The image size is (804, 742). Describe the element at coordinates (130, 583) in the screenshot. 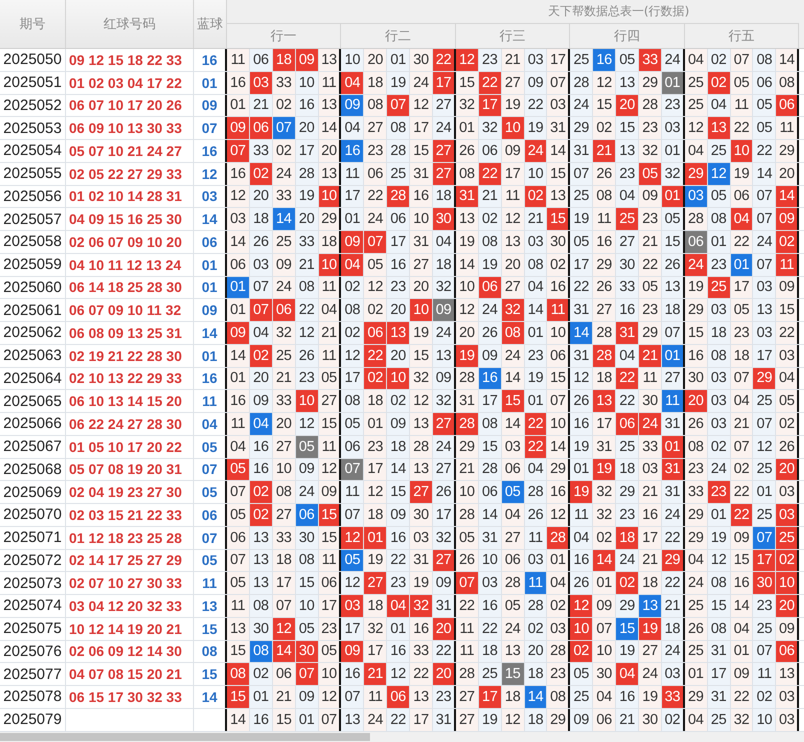

I see `draw-numbers: 02 07 10 27 30 33` at that location.